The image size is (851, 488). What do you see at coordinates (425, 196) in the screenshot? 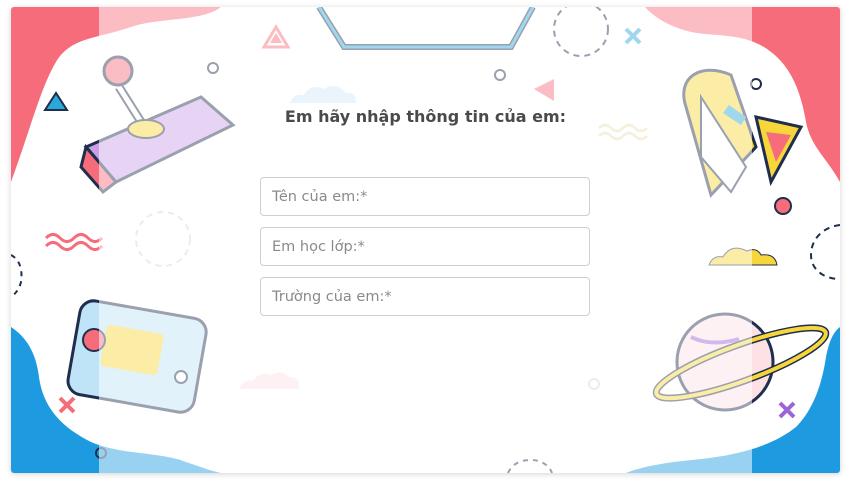
I see `name-input` at bounding box center [425, 196].